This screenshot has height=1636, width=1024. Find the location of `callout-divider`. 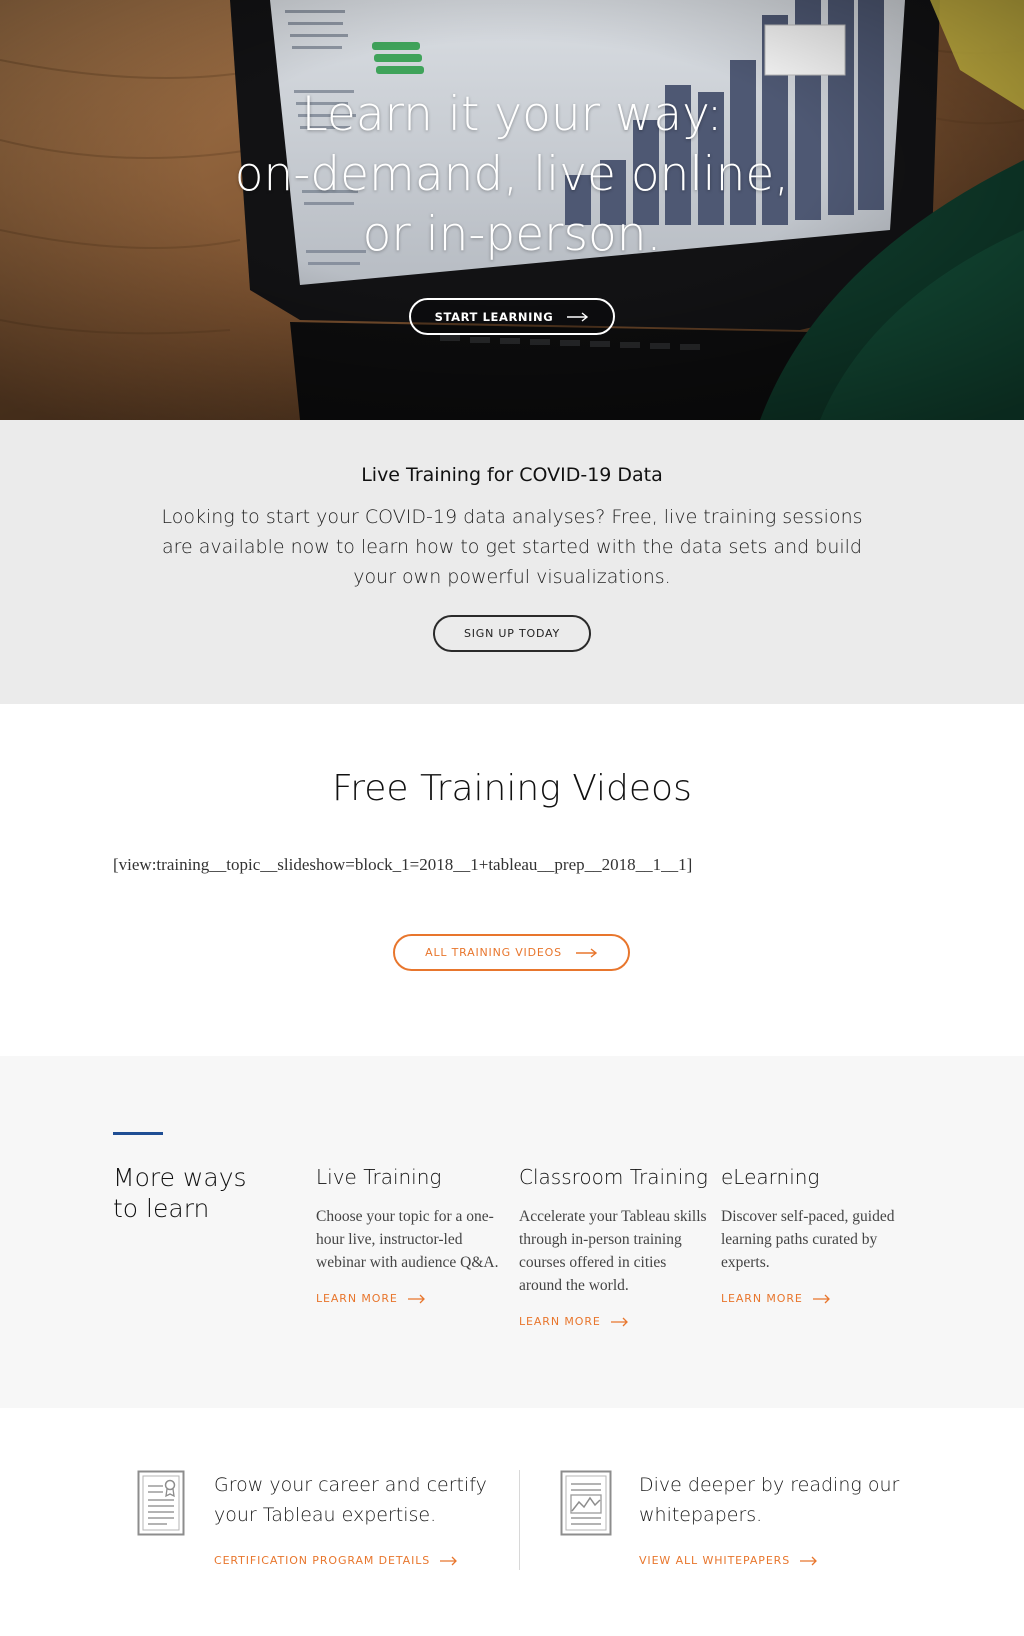

callout-divider is located at coordinates (519, 1520).